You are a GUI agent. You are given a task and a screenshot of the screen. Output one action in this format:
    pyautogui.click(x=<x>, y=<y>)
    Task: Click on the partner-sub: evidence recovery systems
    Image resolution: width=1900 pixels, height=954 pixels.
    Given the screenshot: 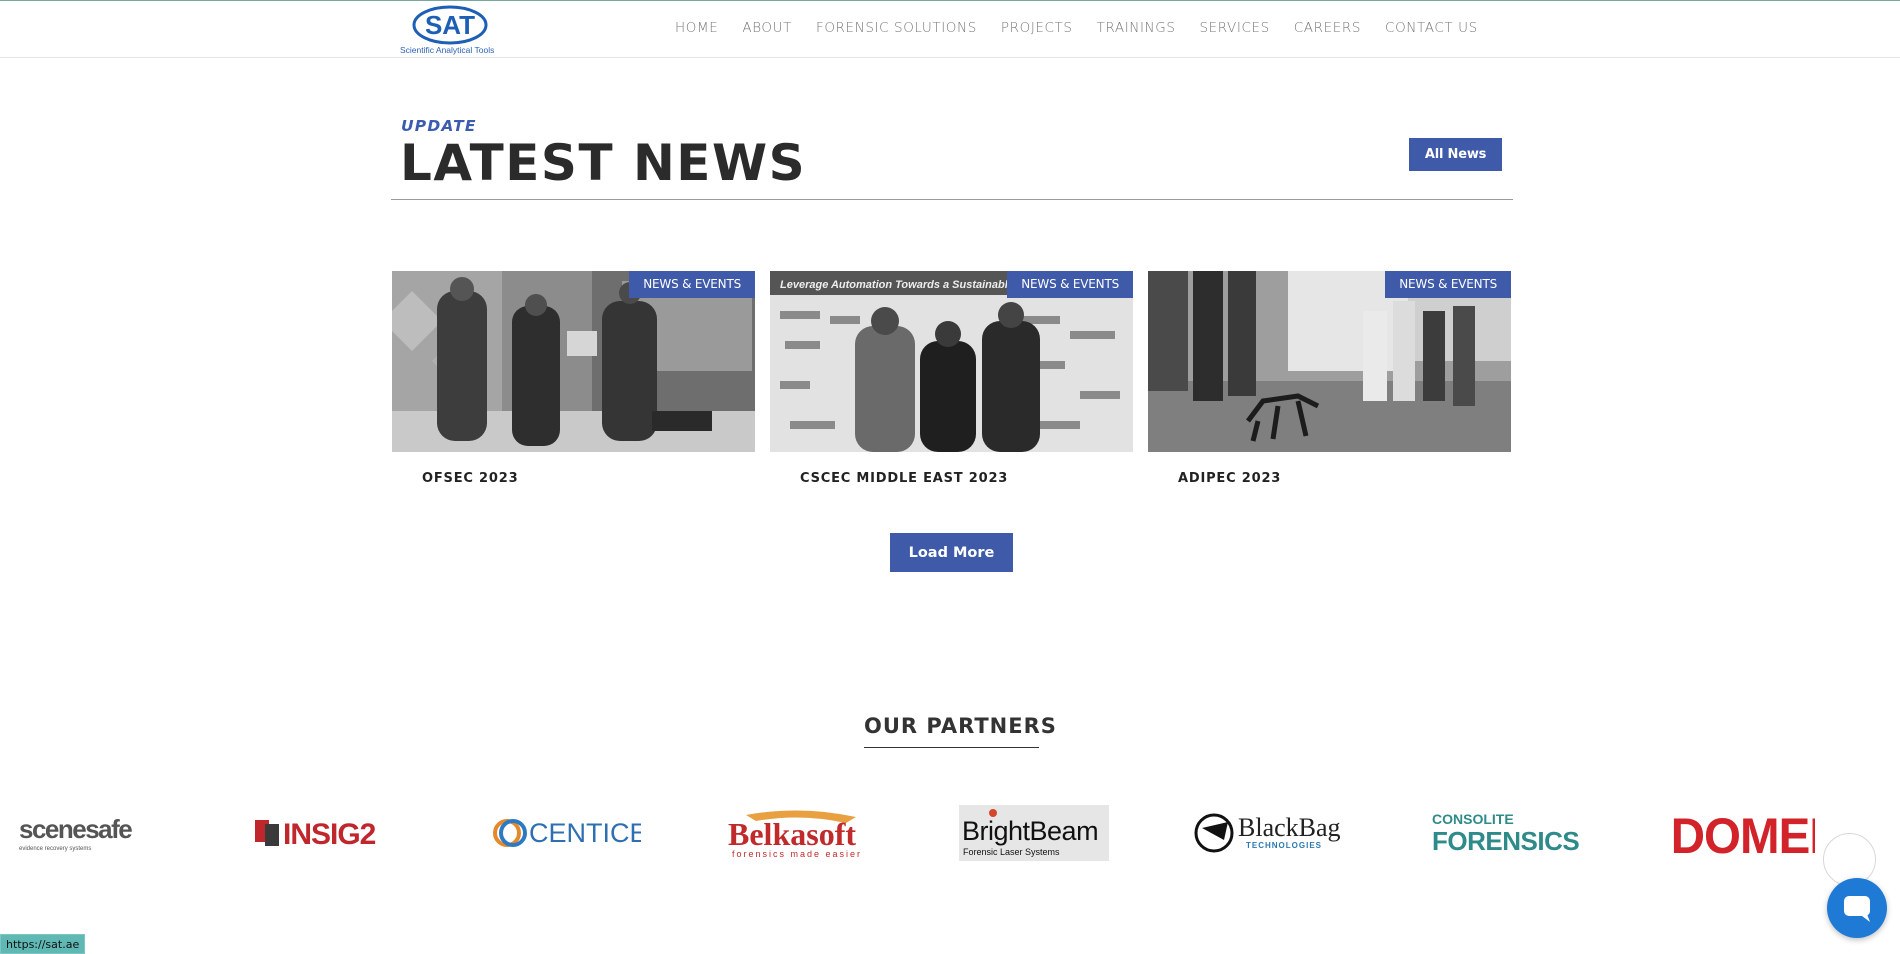 What is the action you would take?
    pyautogui.click(x=55, y=849)
    